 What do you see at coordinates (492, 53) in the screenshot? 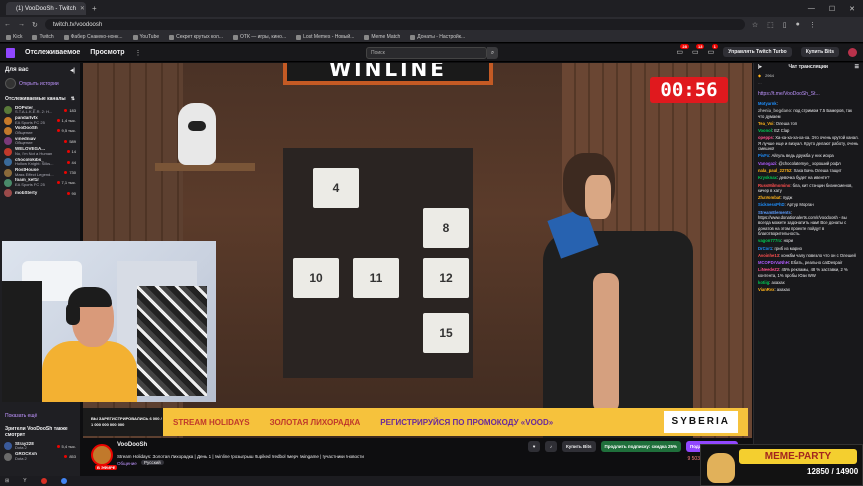
I see `search-icon: ⌕` at bounding box center [492, 53].